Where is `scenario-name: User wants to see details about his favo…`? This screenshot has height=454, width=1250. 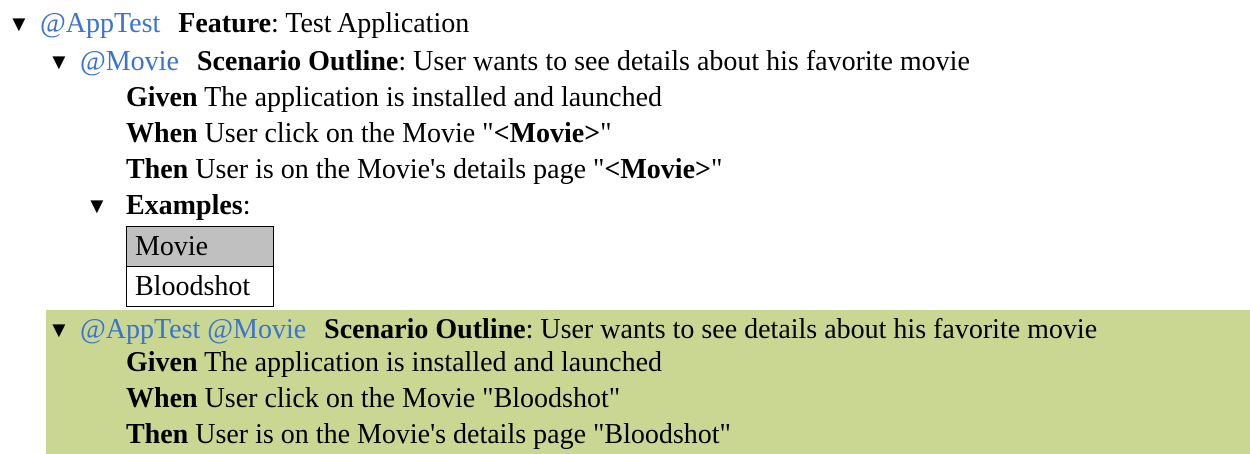 scenario-name: User wants to see details about his favo… is located at coordinates (691, 61).